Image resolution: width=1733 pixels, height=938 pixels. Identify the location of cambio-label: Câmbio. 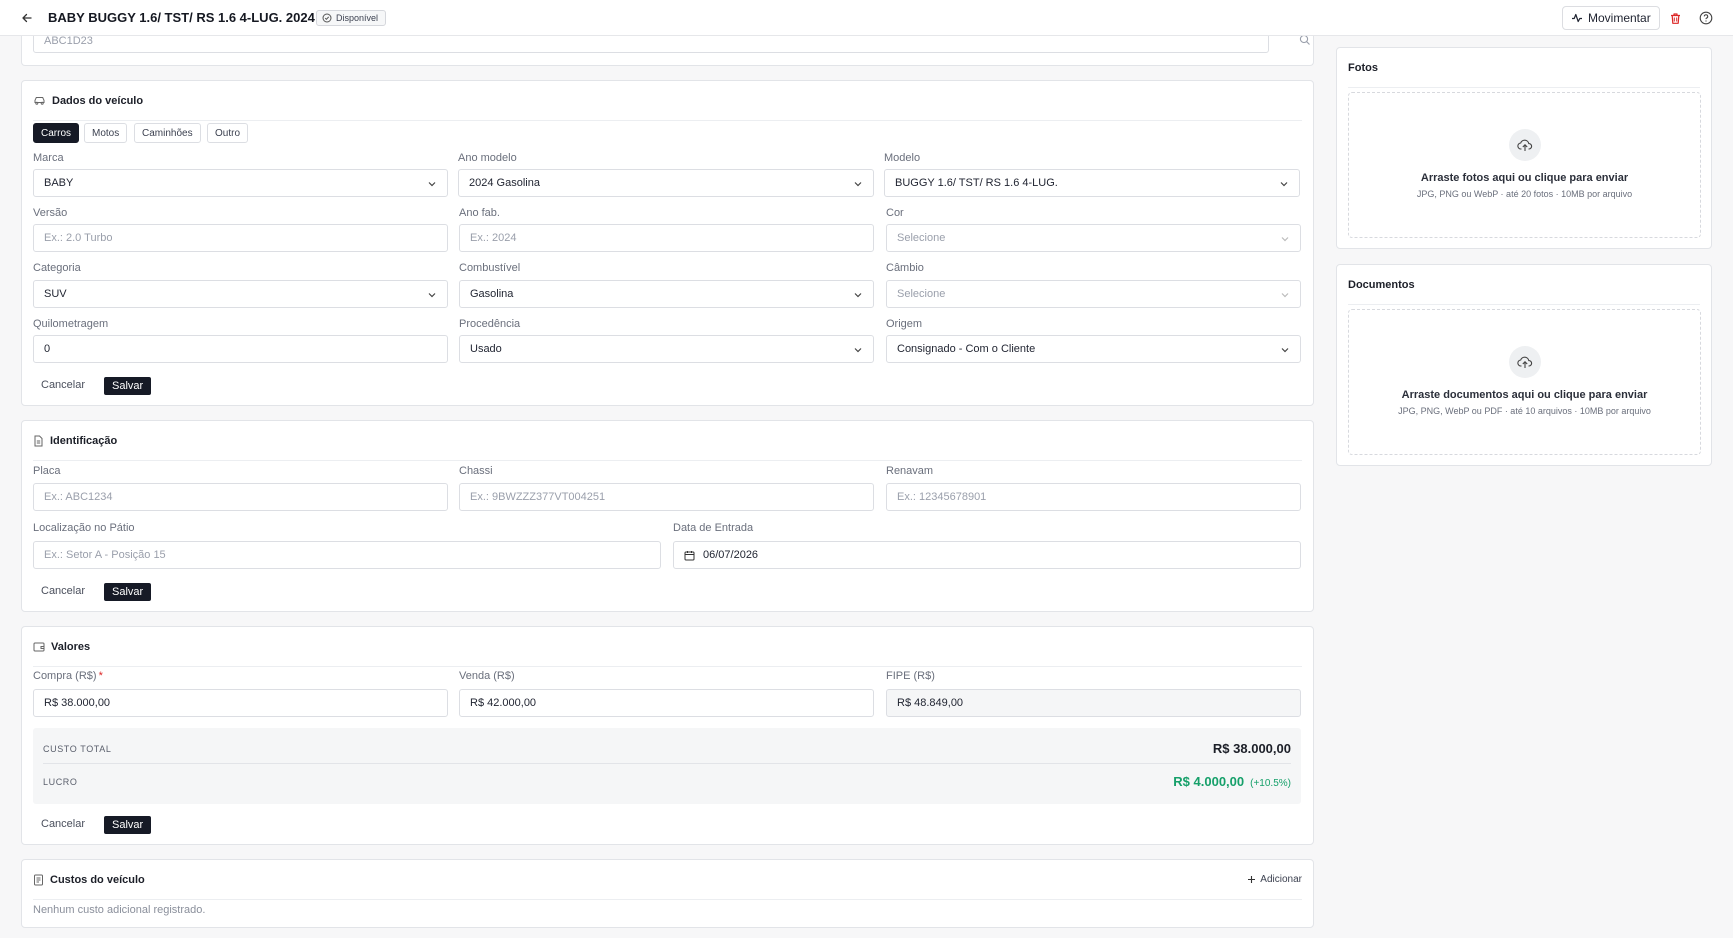
(905, 268).